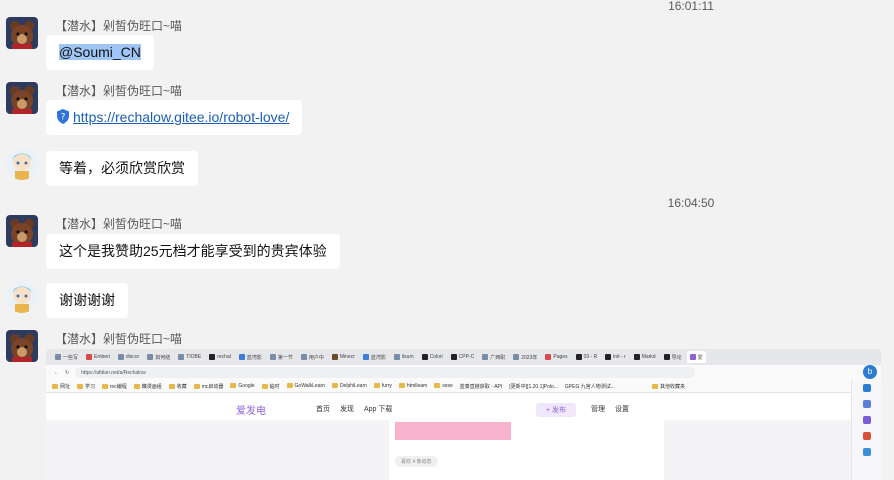  What do you see at coordinates (587, 357) in the screenshot?
I see `browser-tab: 03 - R` at bounding box center [587, 357].